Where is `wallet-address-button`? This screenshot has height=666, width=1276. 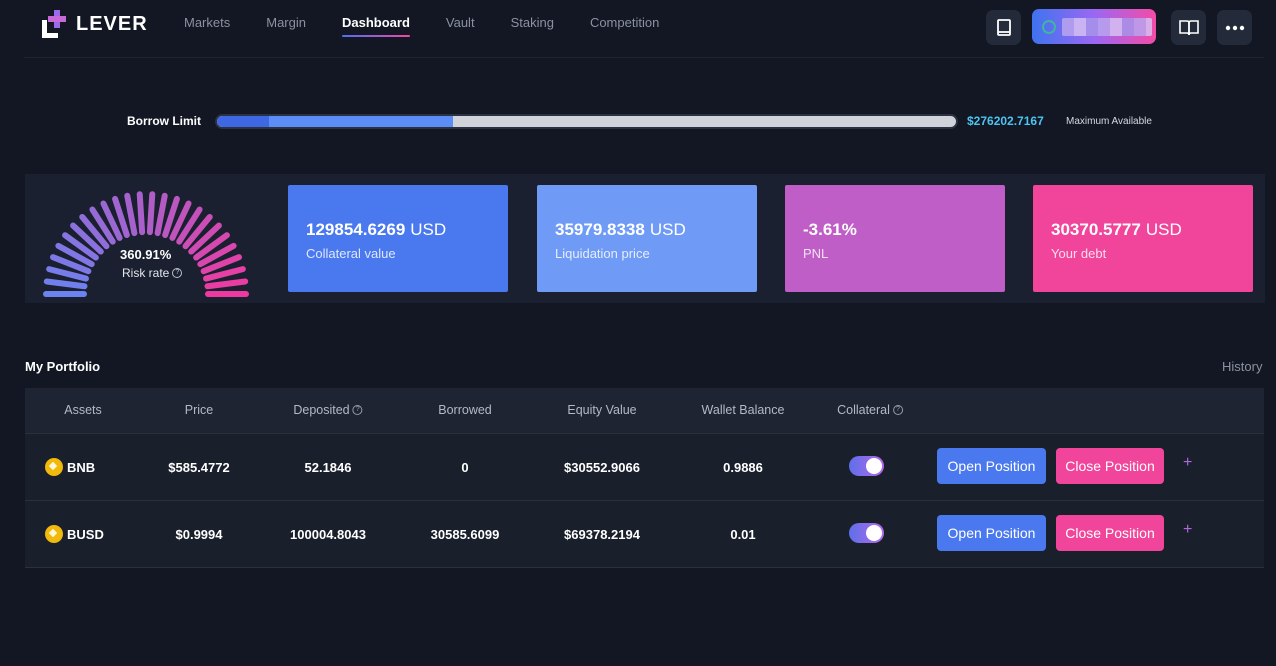
wallet-address-button is located at coordinates (1094, 26).